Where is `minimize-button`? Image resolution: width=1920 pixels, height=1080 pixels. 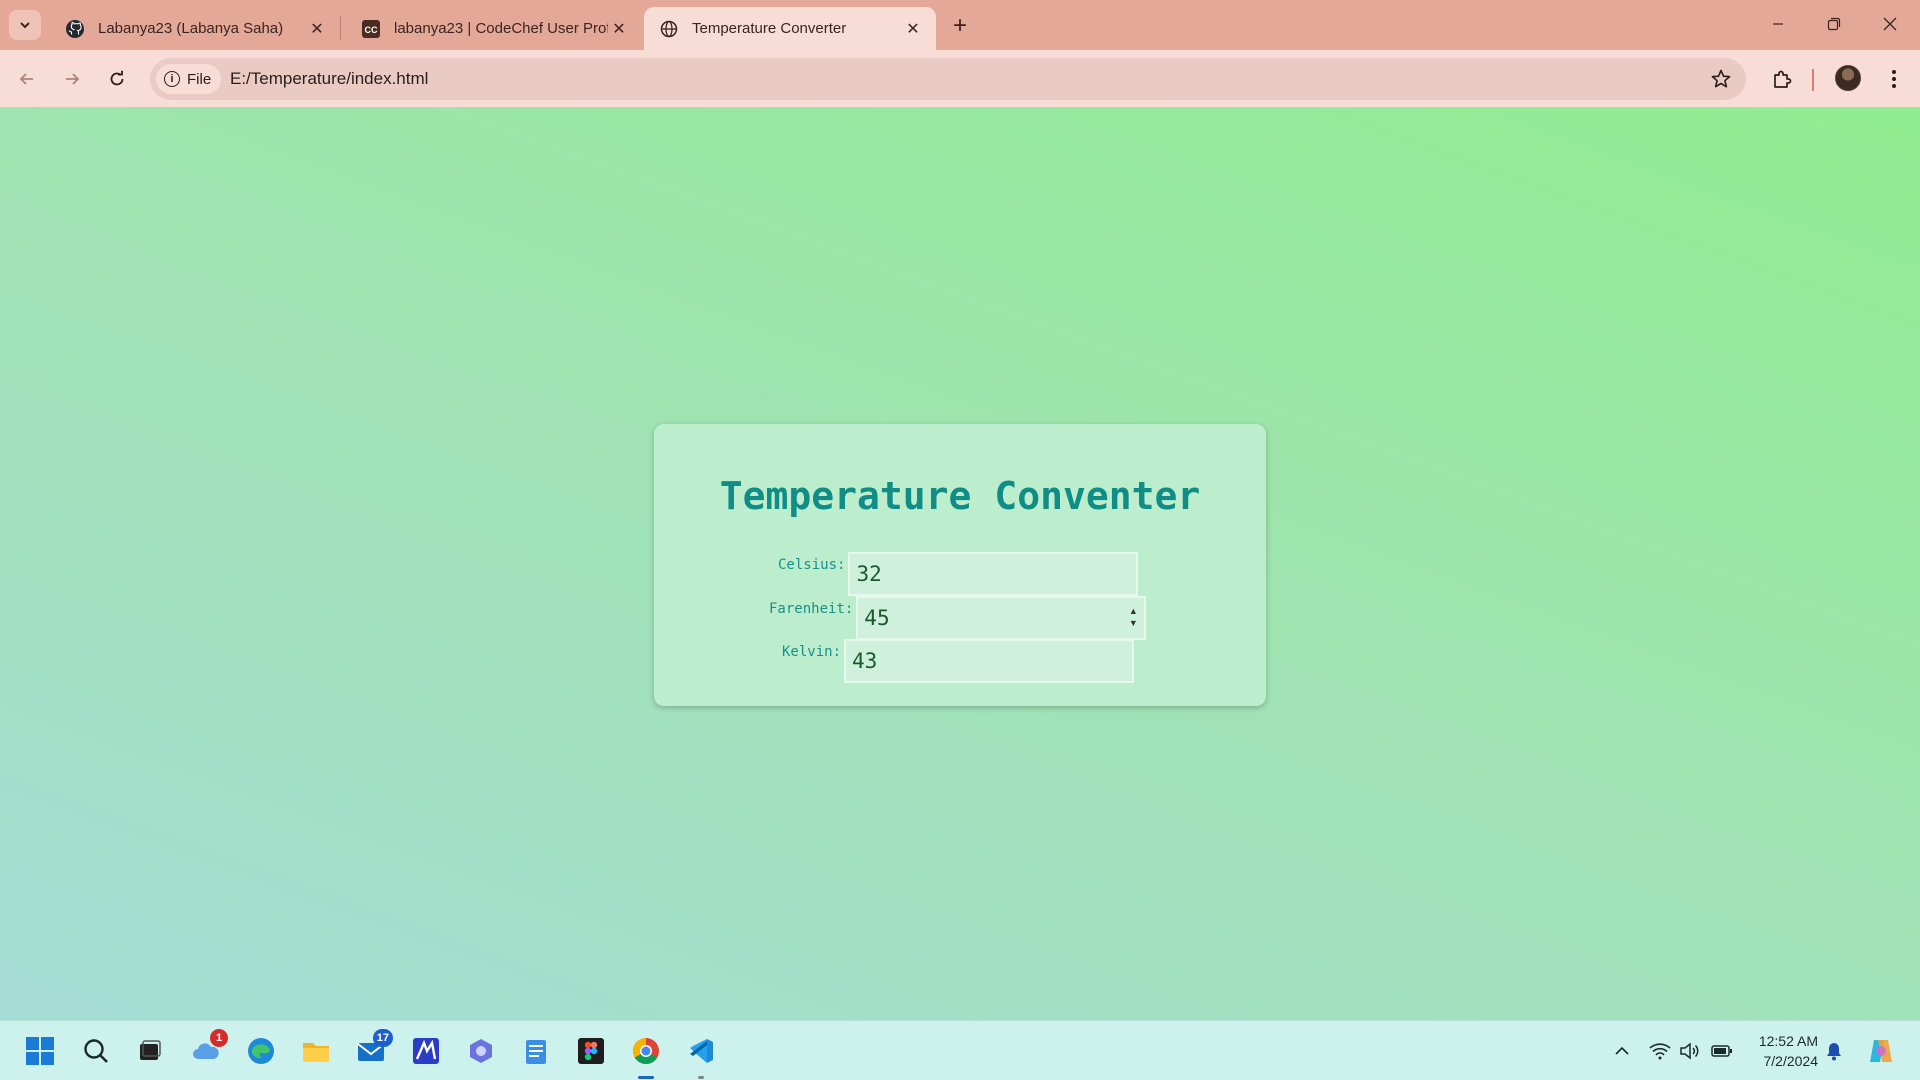
minimize-button is located at coordinates (1778, 24).